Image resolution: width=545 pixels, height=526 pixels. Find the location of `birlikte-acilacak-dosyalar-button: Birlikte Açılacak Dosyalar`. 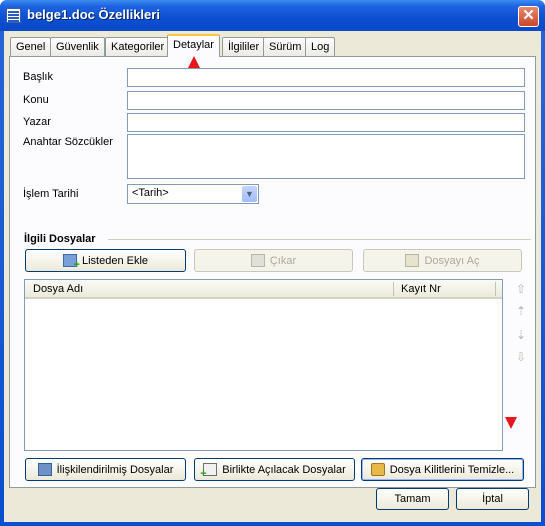

birlikte-acilacak-dosyalar-button: Birlikte Açılacak Dosyalar is located at coordinates (274, 469).